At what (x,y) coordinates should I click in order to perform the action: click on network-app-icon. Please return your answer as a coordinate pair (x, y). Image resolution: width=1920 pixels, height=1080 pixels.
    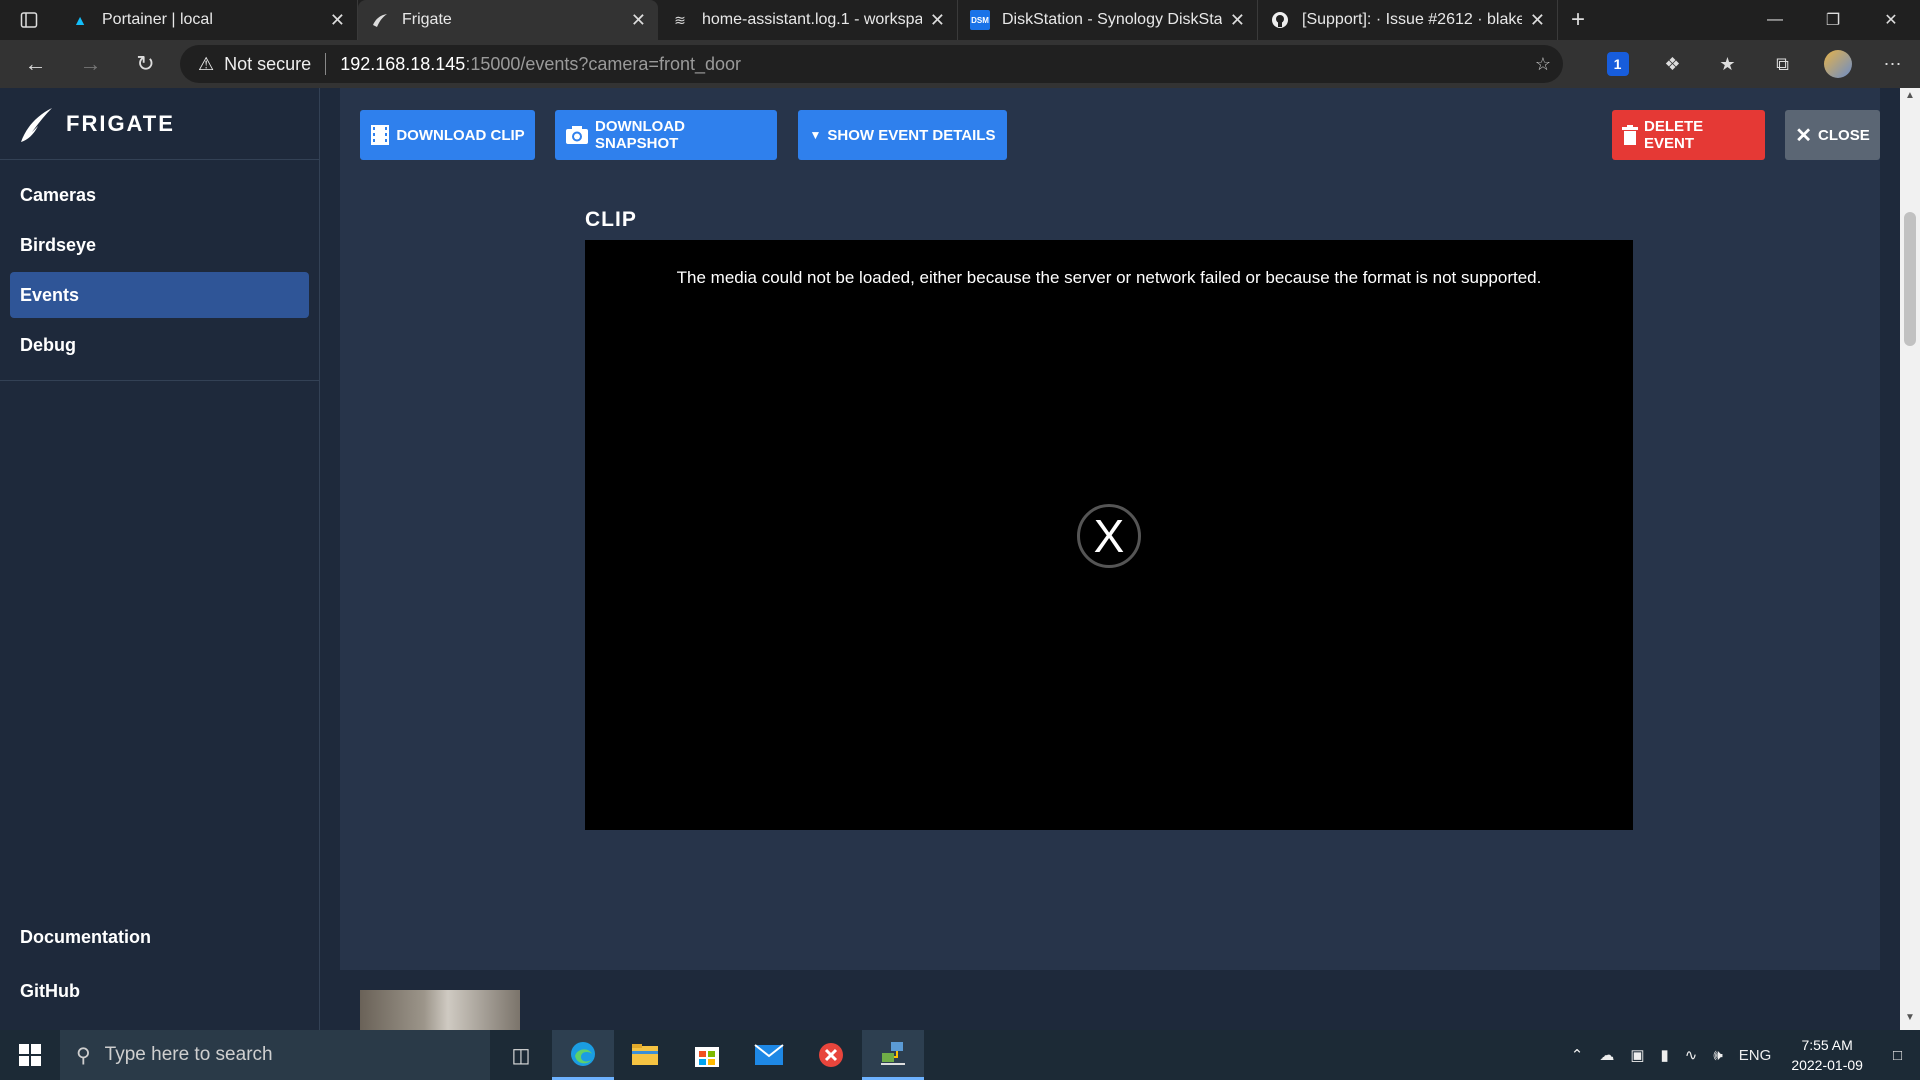
    Looking at the image, I should click on (893, 1055).